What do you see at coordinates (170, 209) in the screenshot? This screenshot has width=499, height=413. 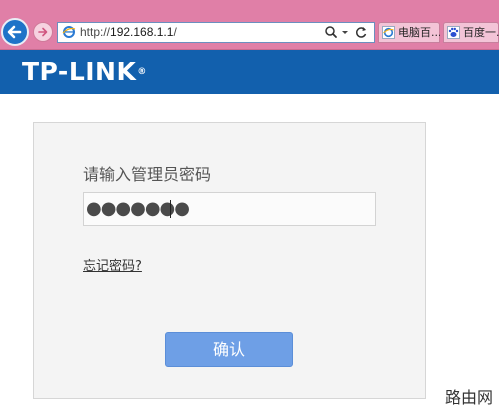 I see `text-caret` at bounding box center [170, 209].